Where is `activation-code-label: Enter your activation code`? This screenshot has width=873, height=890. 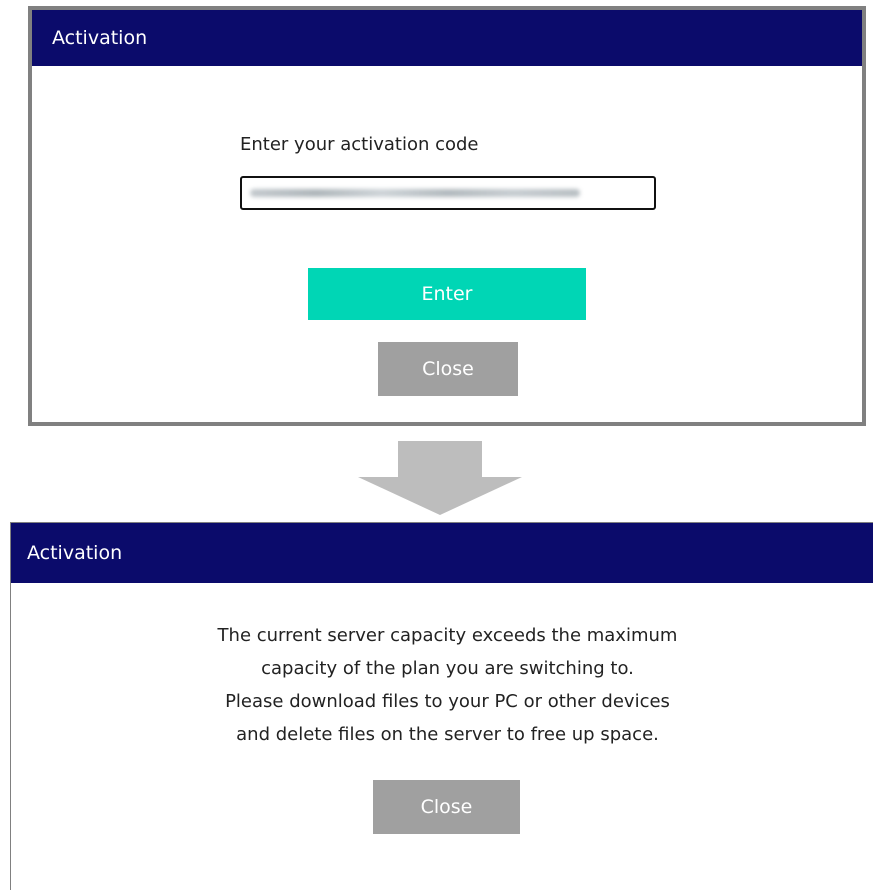
activation-code-label: Enter your activation code is located at coordinates (359, 144).